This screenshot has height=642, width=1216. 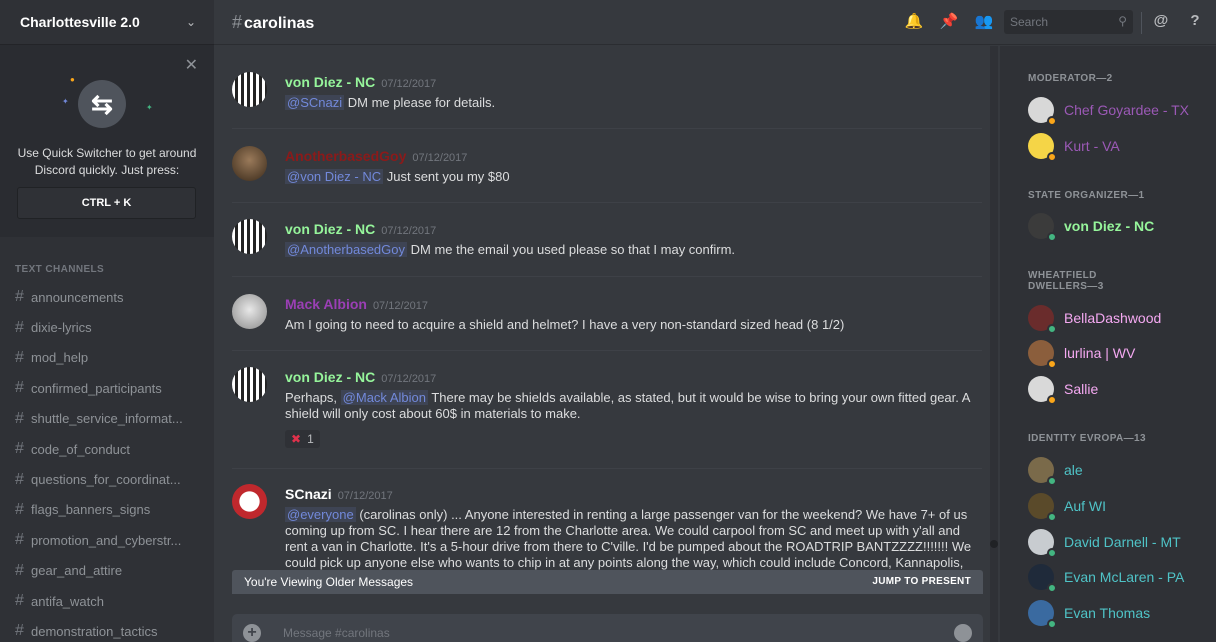 What do you see at coordinates (397, 176) in the screenshot?
I see `message-text: @von Diez - NC Just sent you my $80` at bounding box center [397, 176].